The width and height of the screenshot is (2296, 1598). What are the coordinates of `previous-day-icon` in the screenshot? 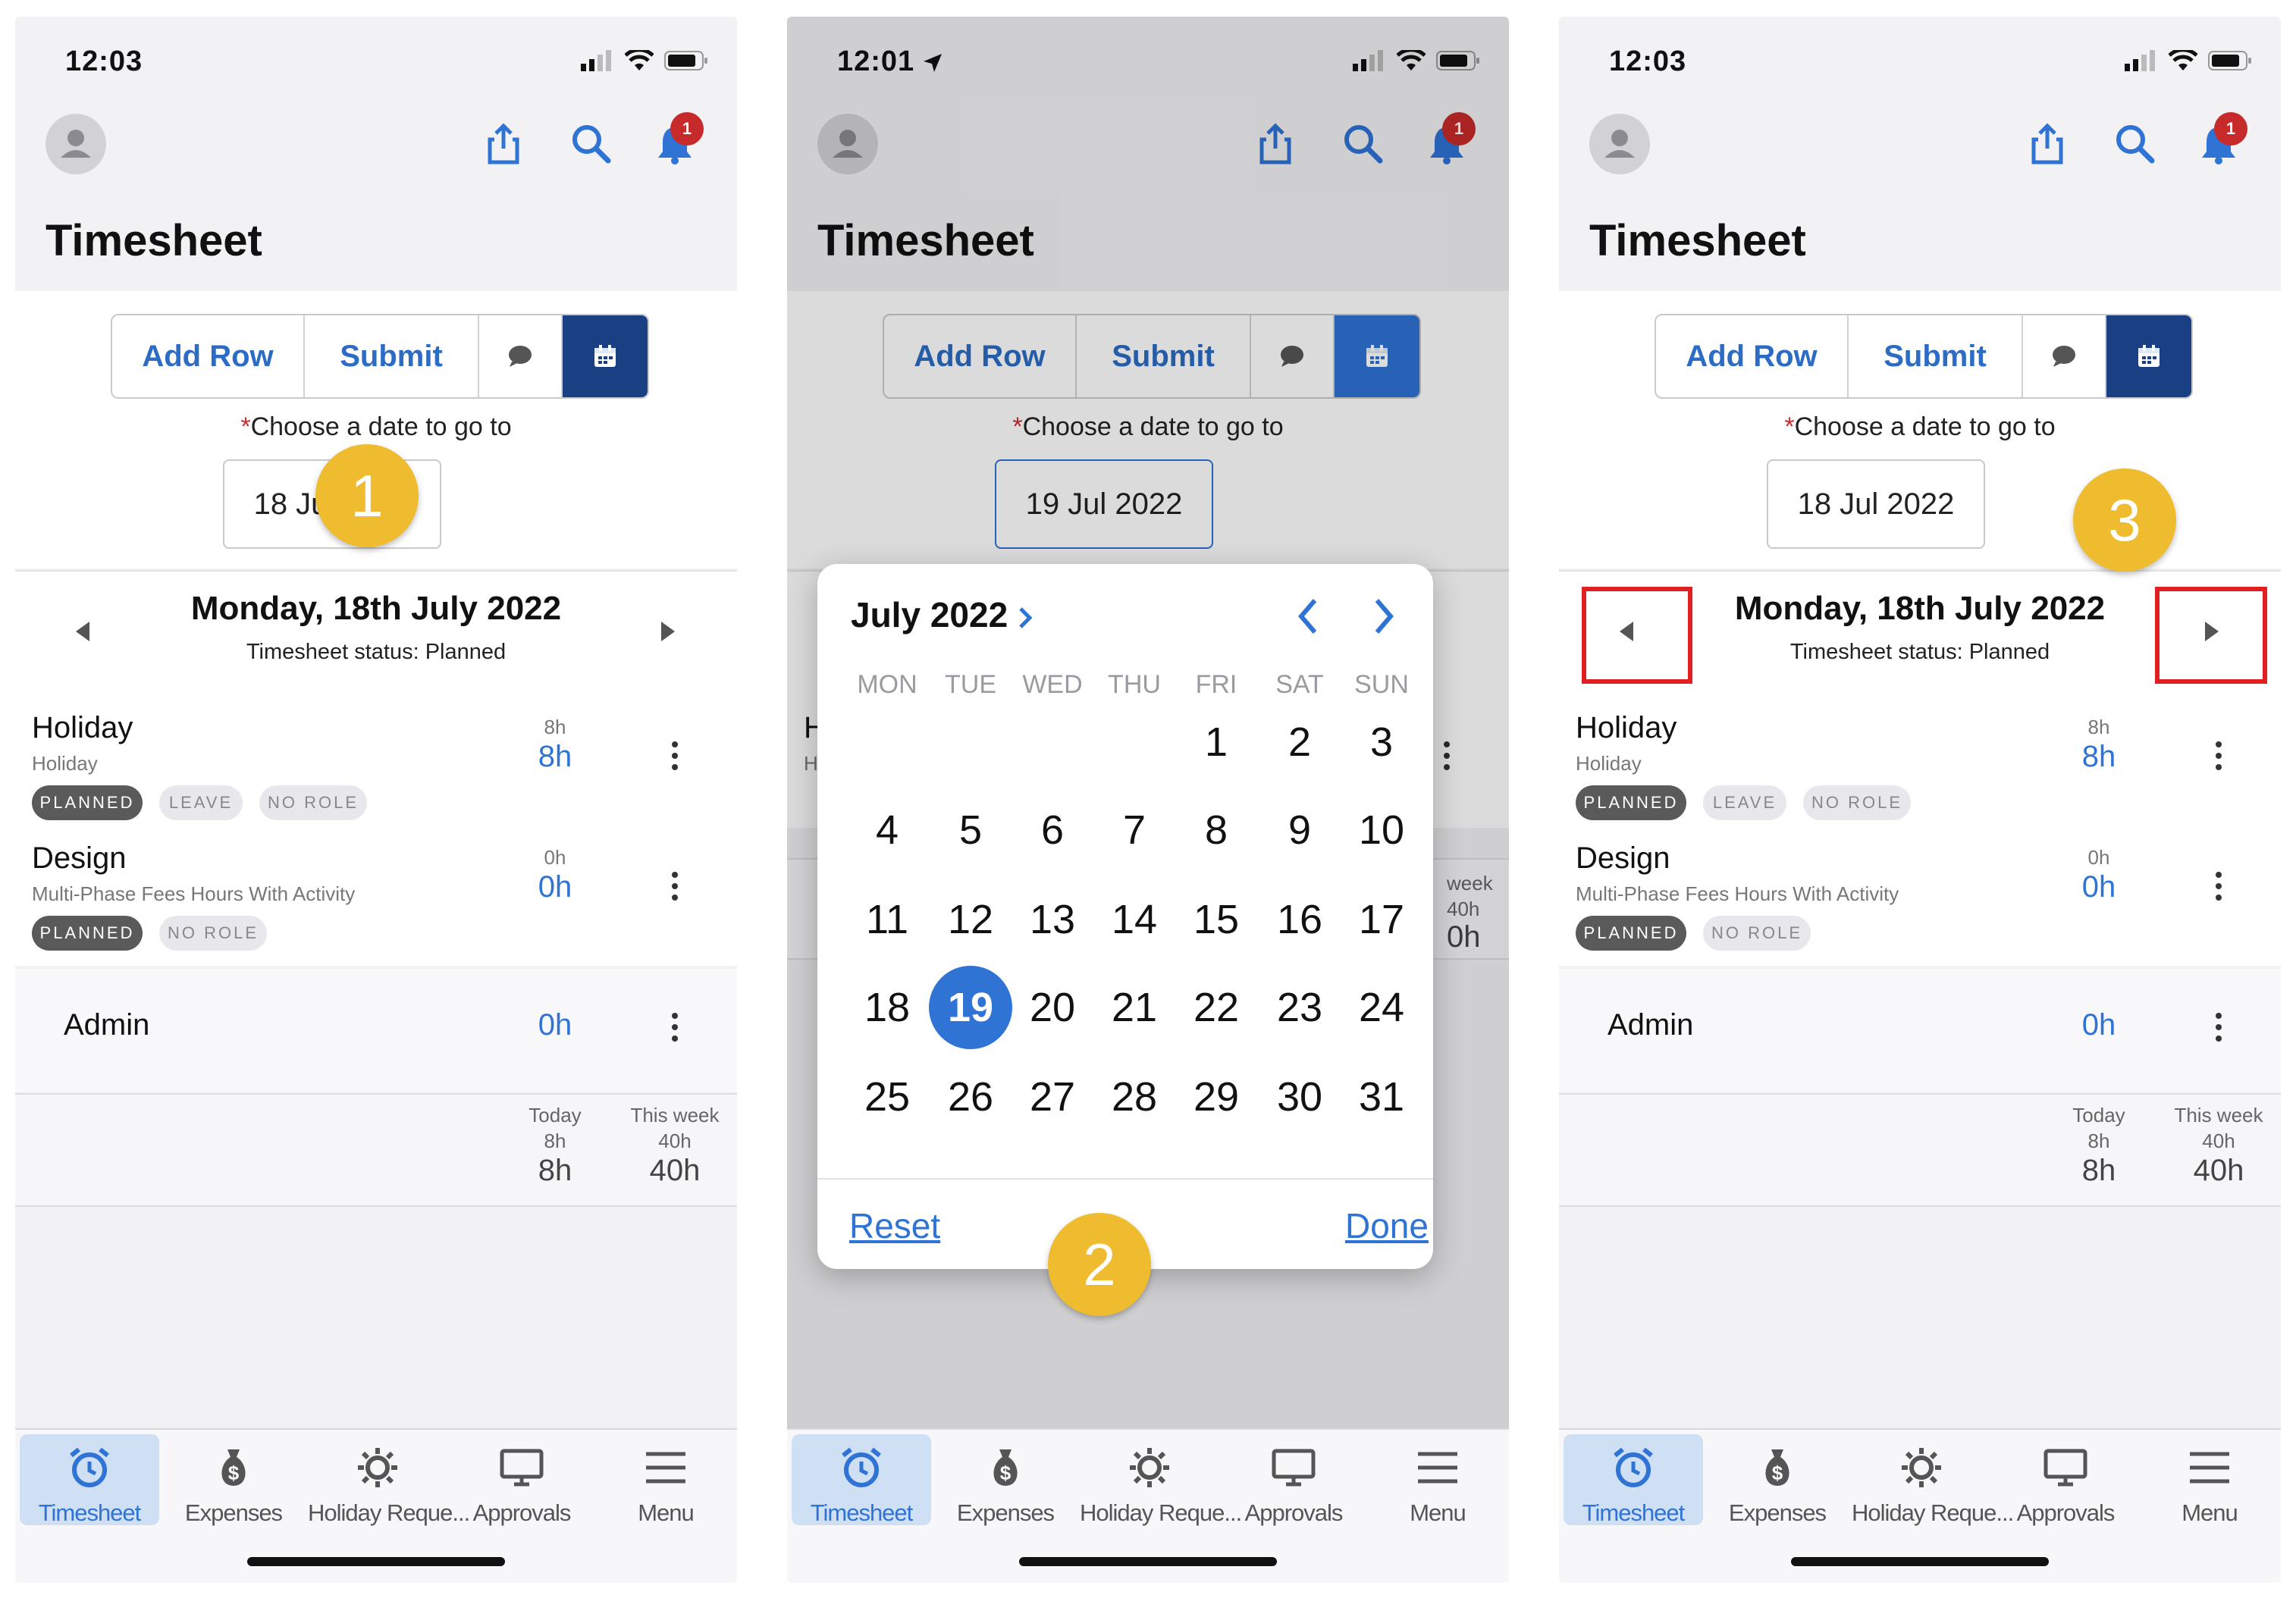 It's located at (82, 631).